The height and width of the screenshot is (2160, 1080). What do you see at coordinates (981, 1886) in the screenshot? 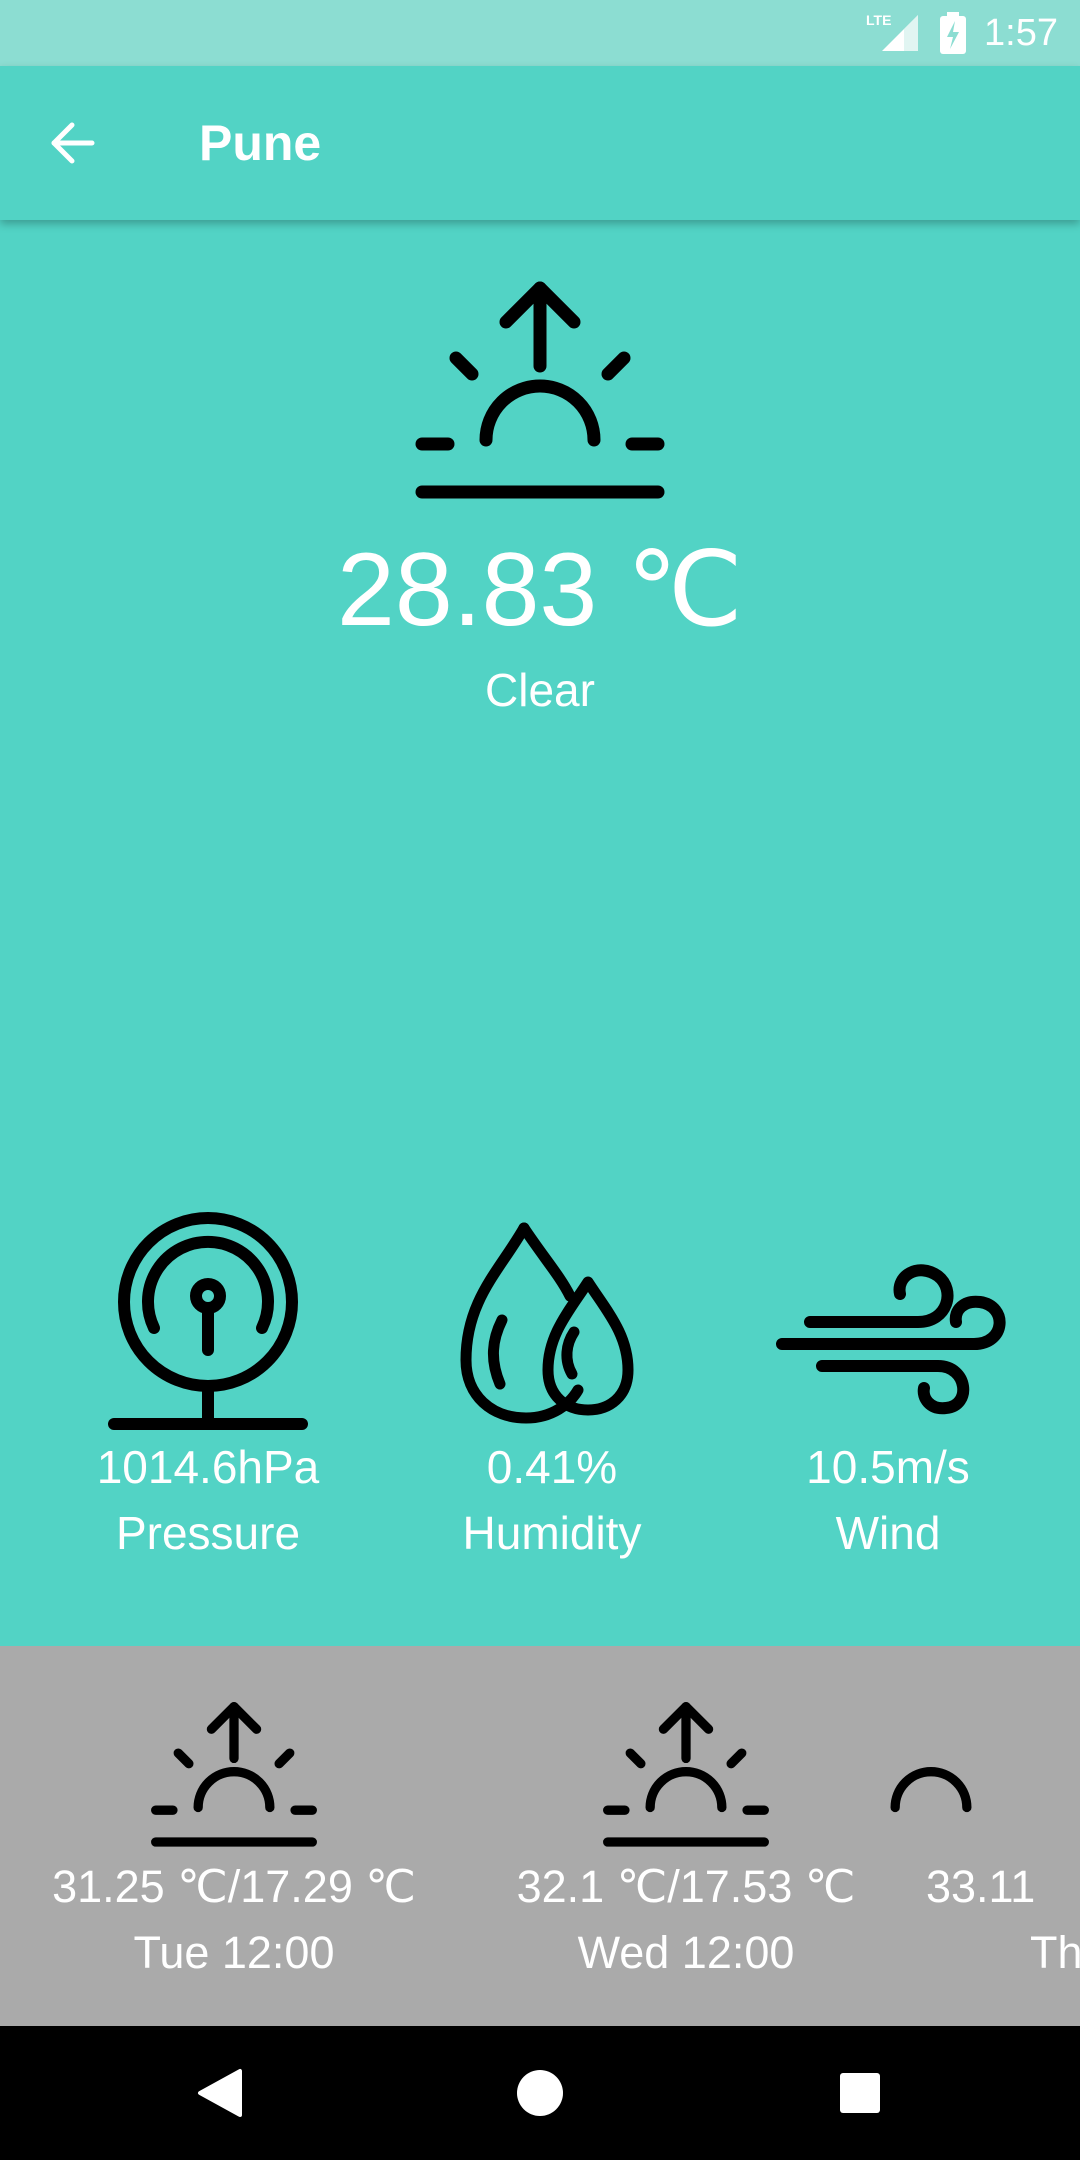
I see `forecast-temp: 33.11` at bounding box center [981, 1886].